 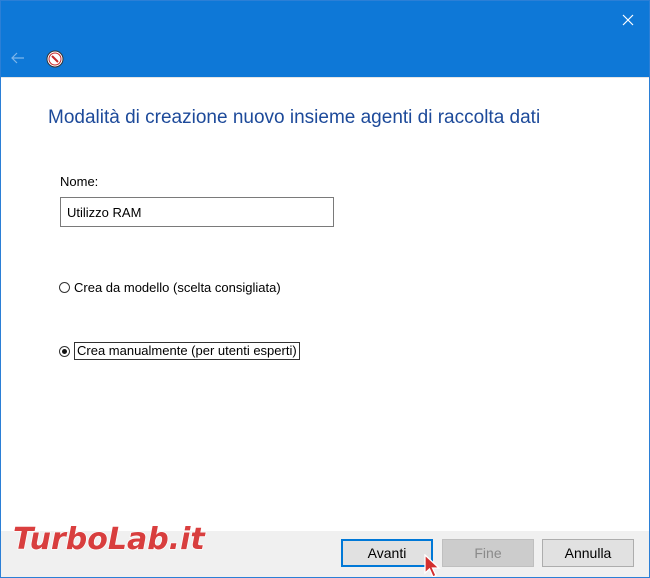 What do you see at coordinates (588, 553) in the screenshot?
I see `cancel-button: Annulla` at bounding box center [588, 553].